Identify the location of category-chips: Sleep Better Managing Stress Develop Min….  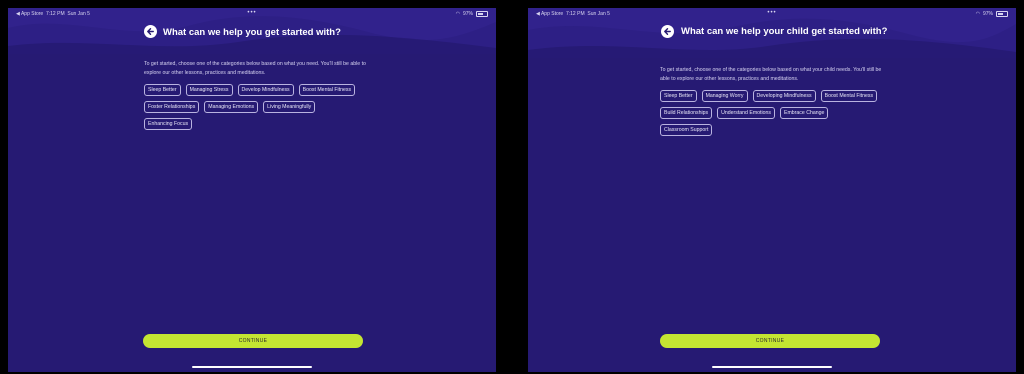
(251, 107).